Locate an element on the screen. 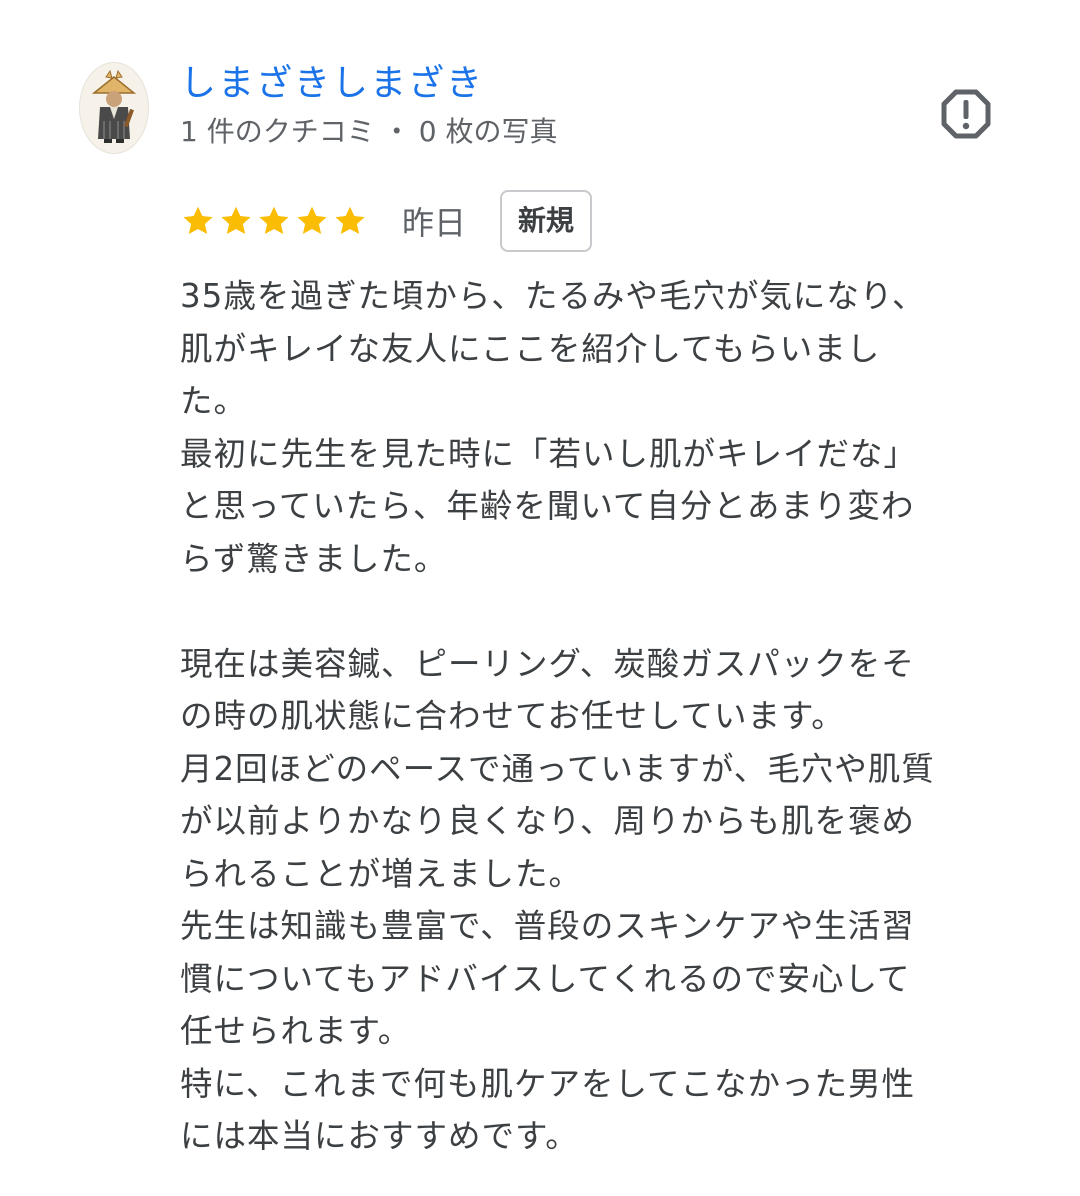  review-text-line: の時の肌状態に合わせてお任せしています。 is located at coordinates (512, 716).